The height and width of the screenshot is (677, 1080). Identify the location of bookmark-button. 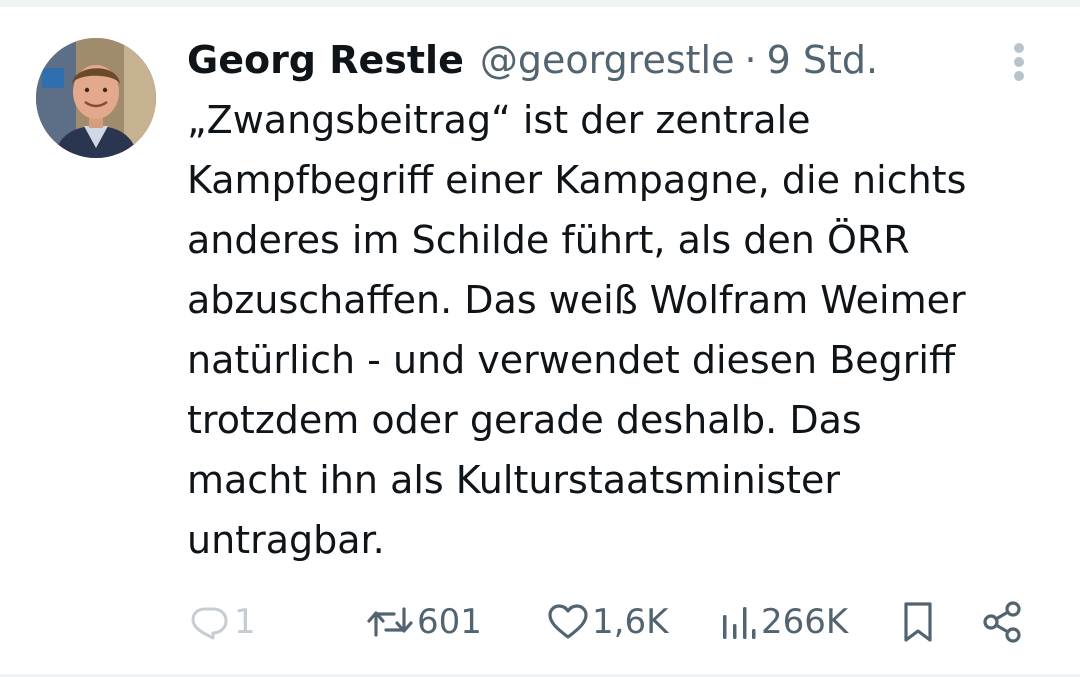
(918, 622).